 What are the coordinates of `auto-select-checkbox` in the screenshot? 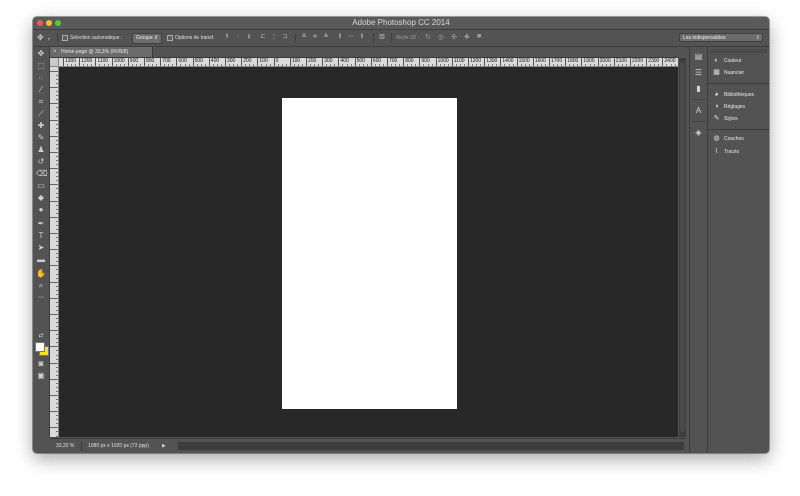 It's located at (65, 38).